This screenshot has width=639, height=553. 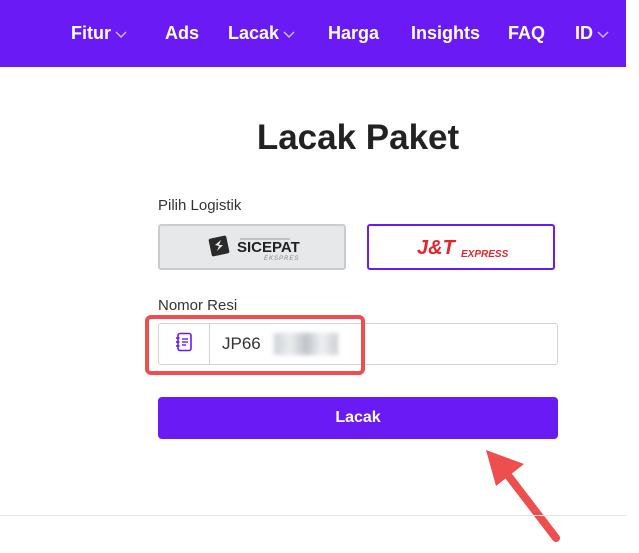 I want to click on nav-item-label: Fitur, so click(x=91, y=33).